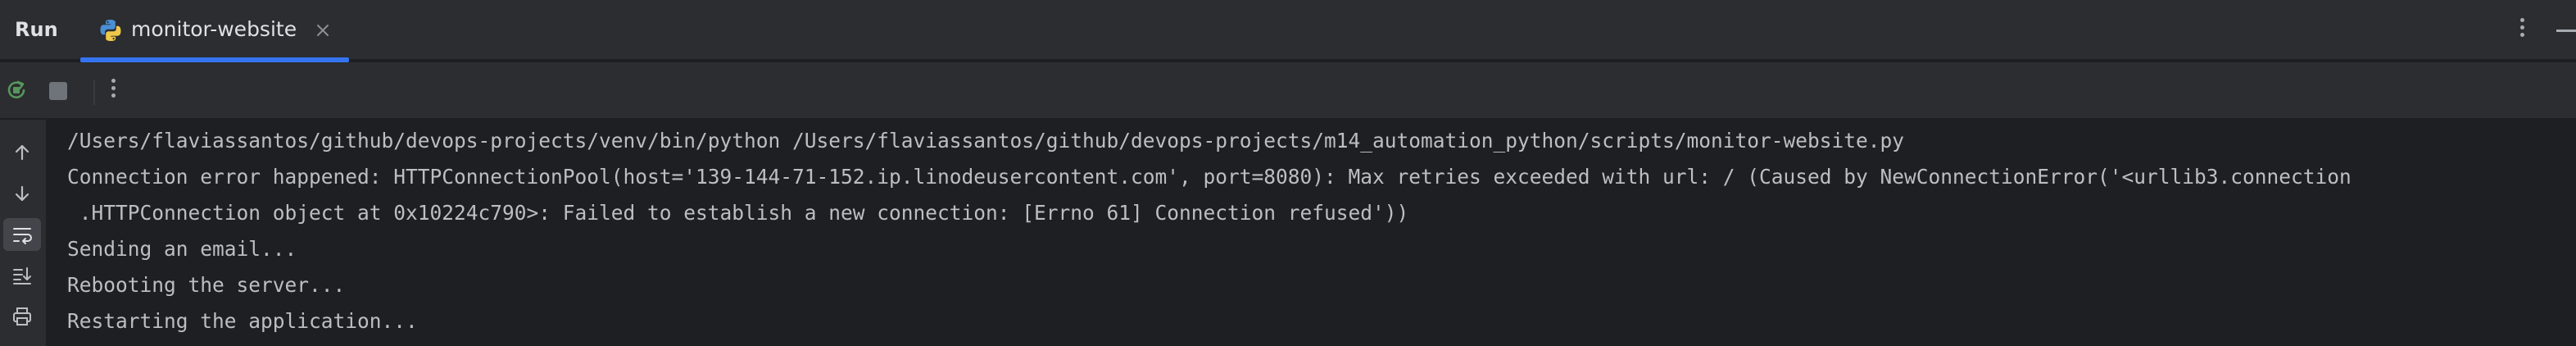 This screenshot has width=2576, height=346. What do you see at coordinates (16, 90) in the screenshot?
I see `rerun-icon` at bounding box center [16, 90].